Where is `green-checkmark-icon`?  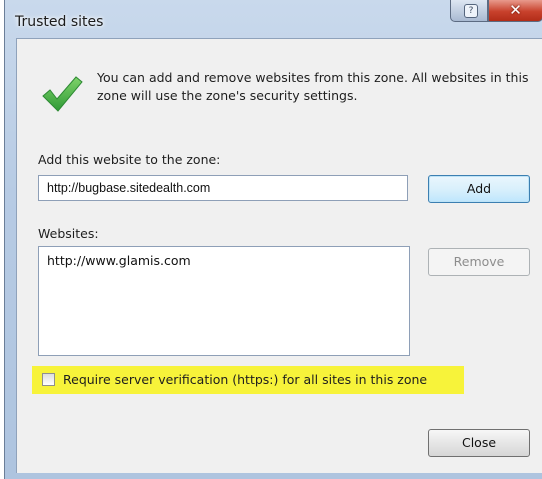
green-checkmark-icon is located at coordinates (62, 94).